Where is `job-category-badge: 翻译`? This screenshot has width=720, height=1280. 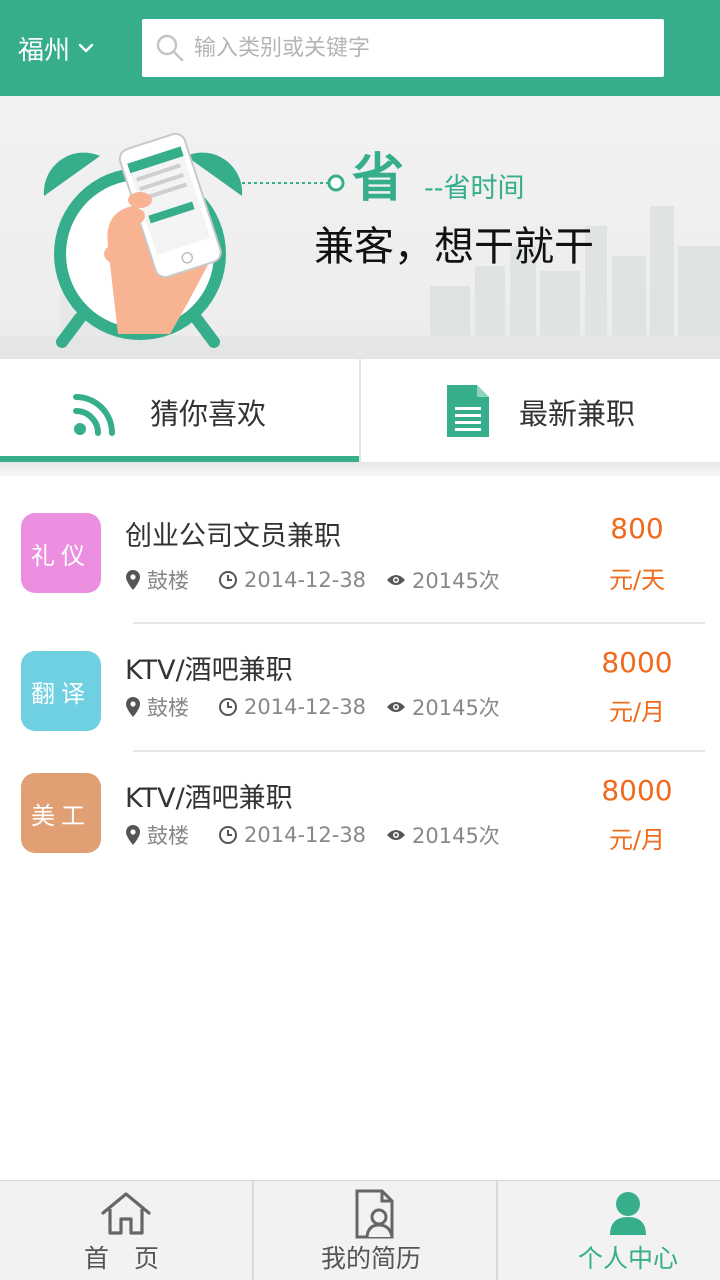
job-category-badge: 翻译 is located at coordinates (61, 691).